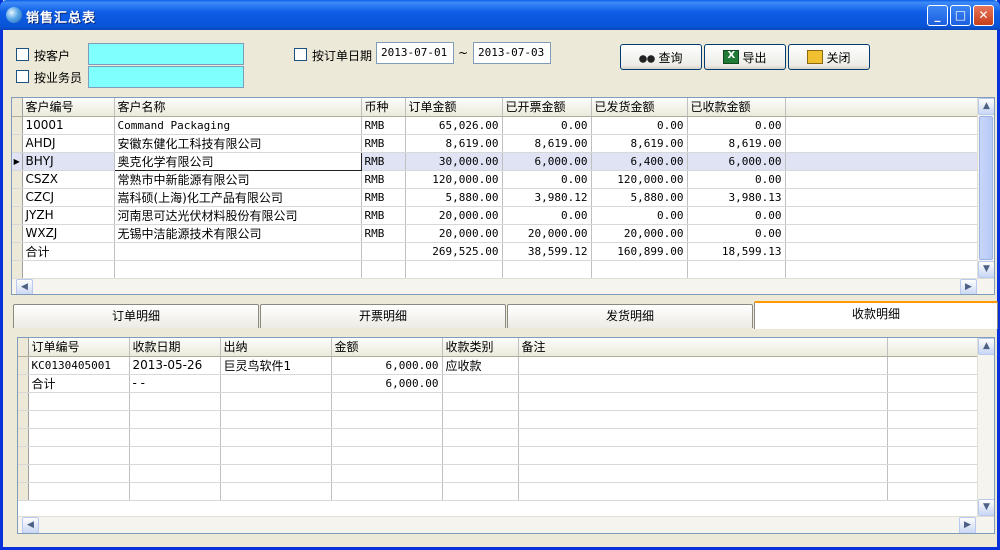  What do you see at coordinates (703, 347) in the screenshot?
I see `column-header: 备注` at bounding box center [703, 347].